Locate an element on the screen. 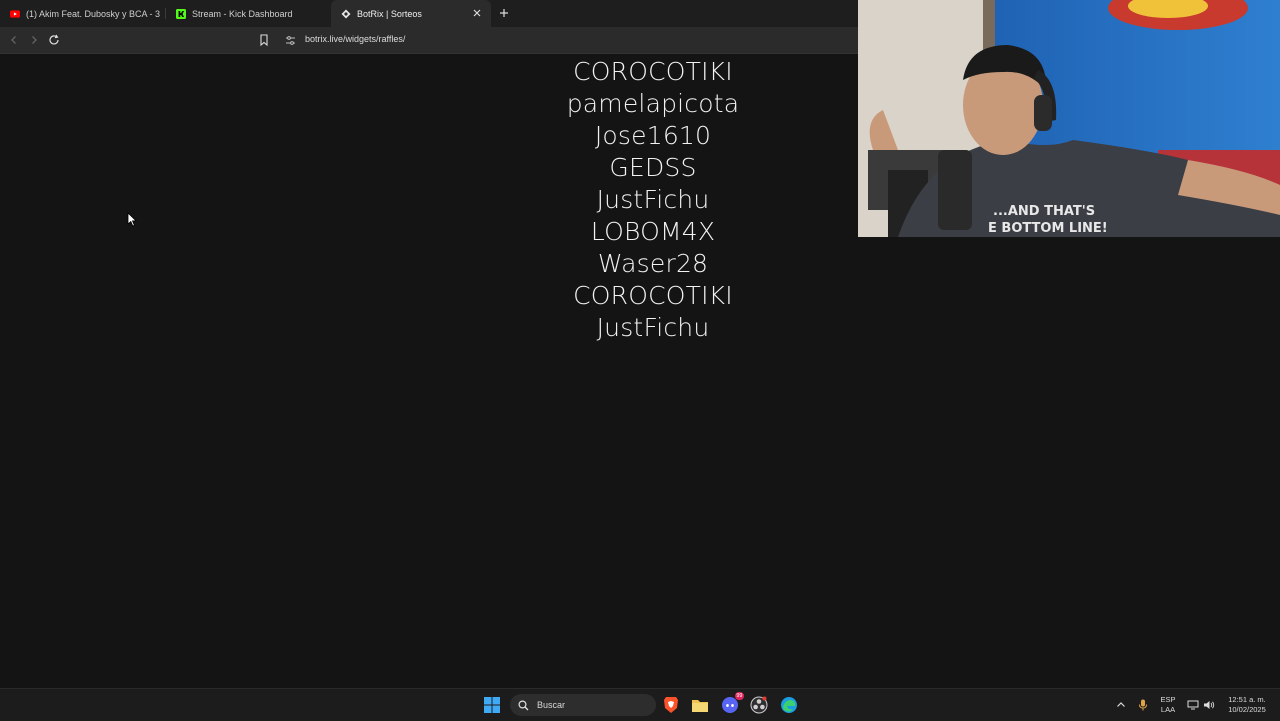  forward-button is located at coordinates (34, 40).